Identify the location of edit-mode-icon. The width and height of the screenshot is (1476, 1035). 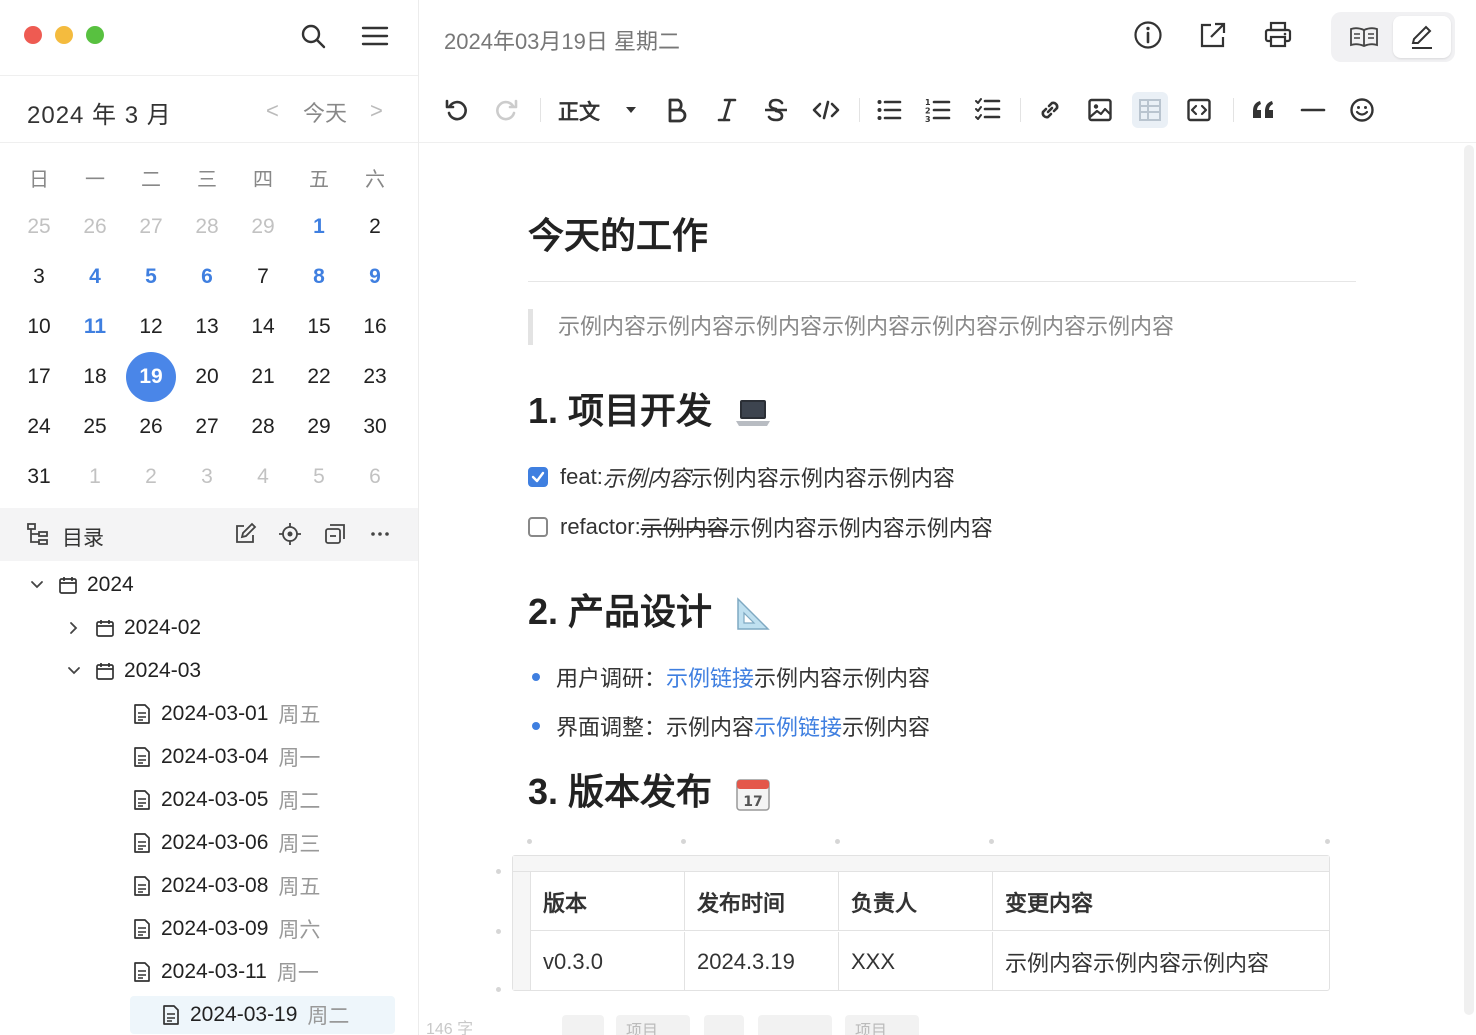
(1422, 37).